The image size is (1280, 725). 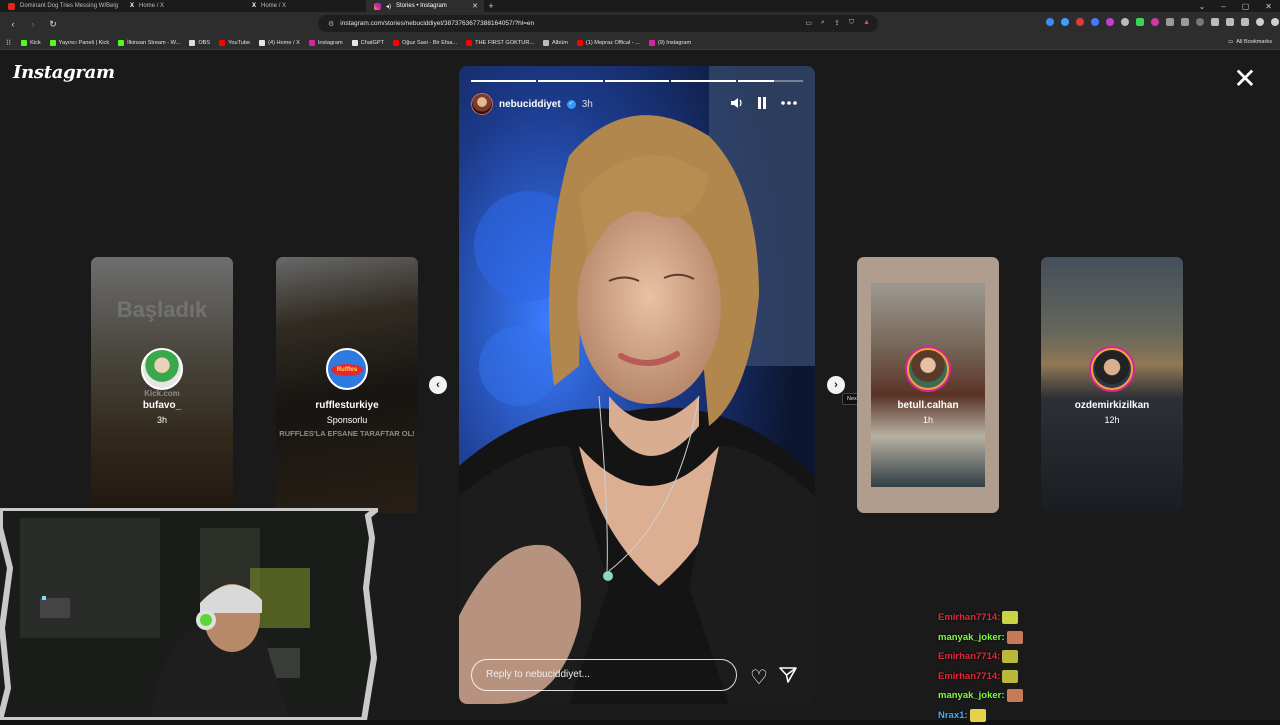 What do you see at coordinates (1038, 715) in the screenshot?
I see `chat-message: Nrax1:` at bounding box center [1038, 715].